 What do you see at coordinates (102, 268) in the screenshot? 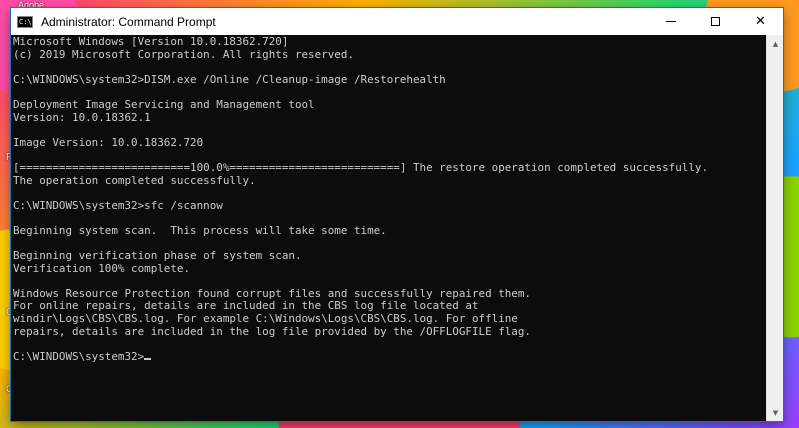
I see `console-line: Verification 100% complete.` at bounding box center [102, 268].